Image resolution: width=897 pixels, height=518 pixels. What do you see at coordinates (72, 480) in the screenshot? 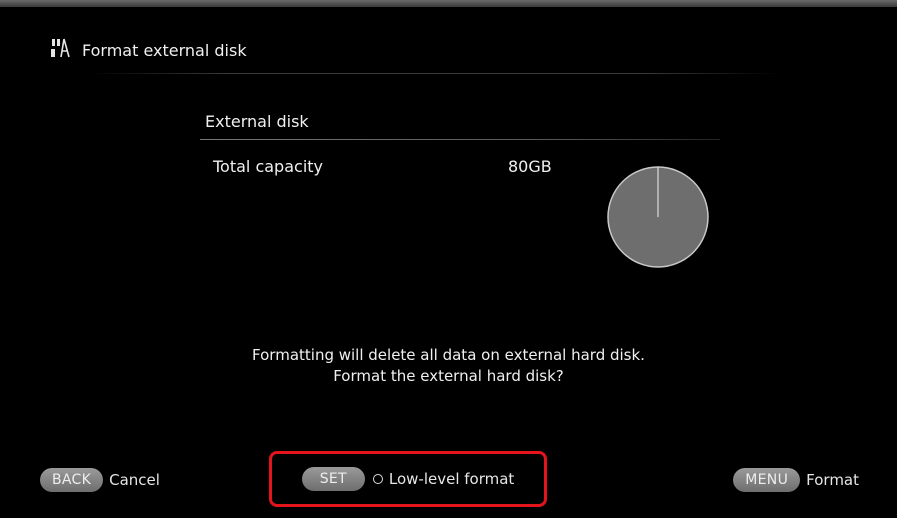
I see `back-key-badge: BACK` at bounding box center [72, 480].